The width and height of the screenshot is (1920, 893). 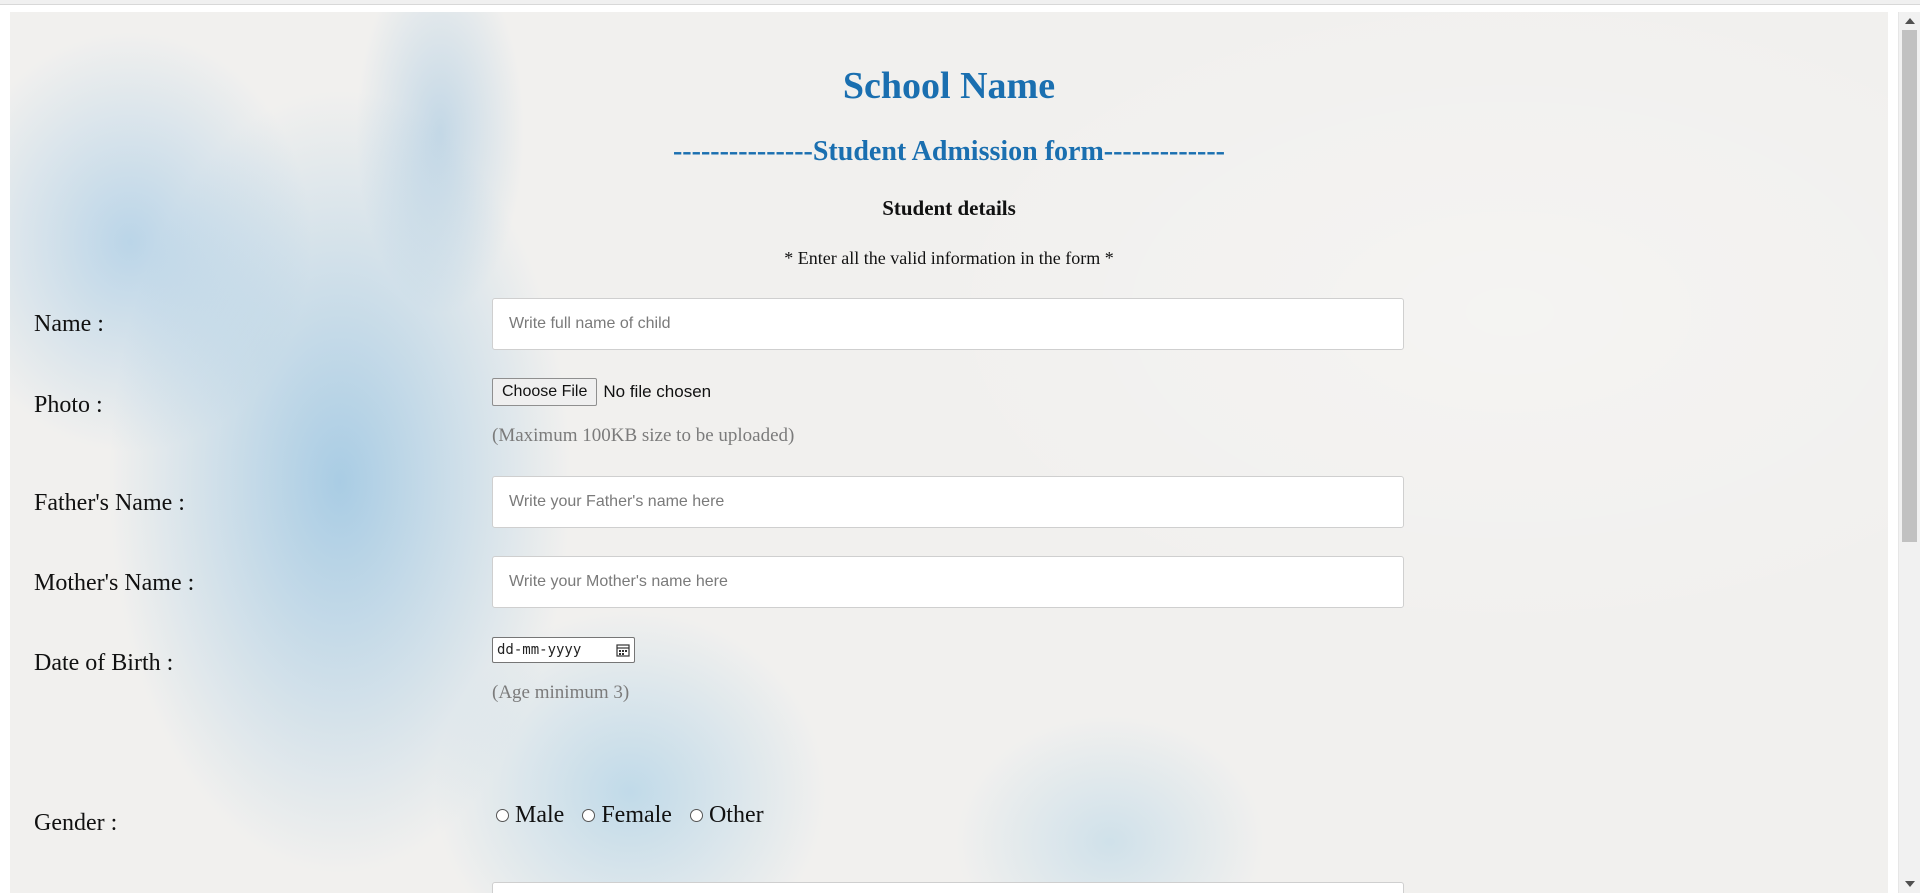 I want to click on photo-file-input: Choose File No file chosen, so click(x=601, y=392).